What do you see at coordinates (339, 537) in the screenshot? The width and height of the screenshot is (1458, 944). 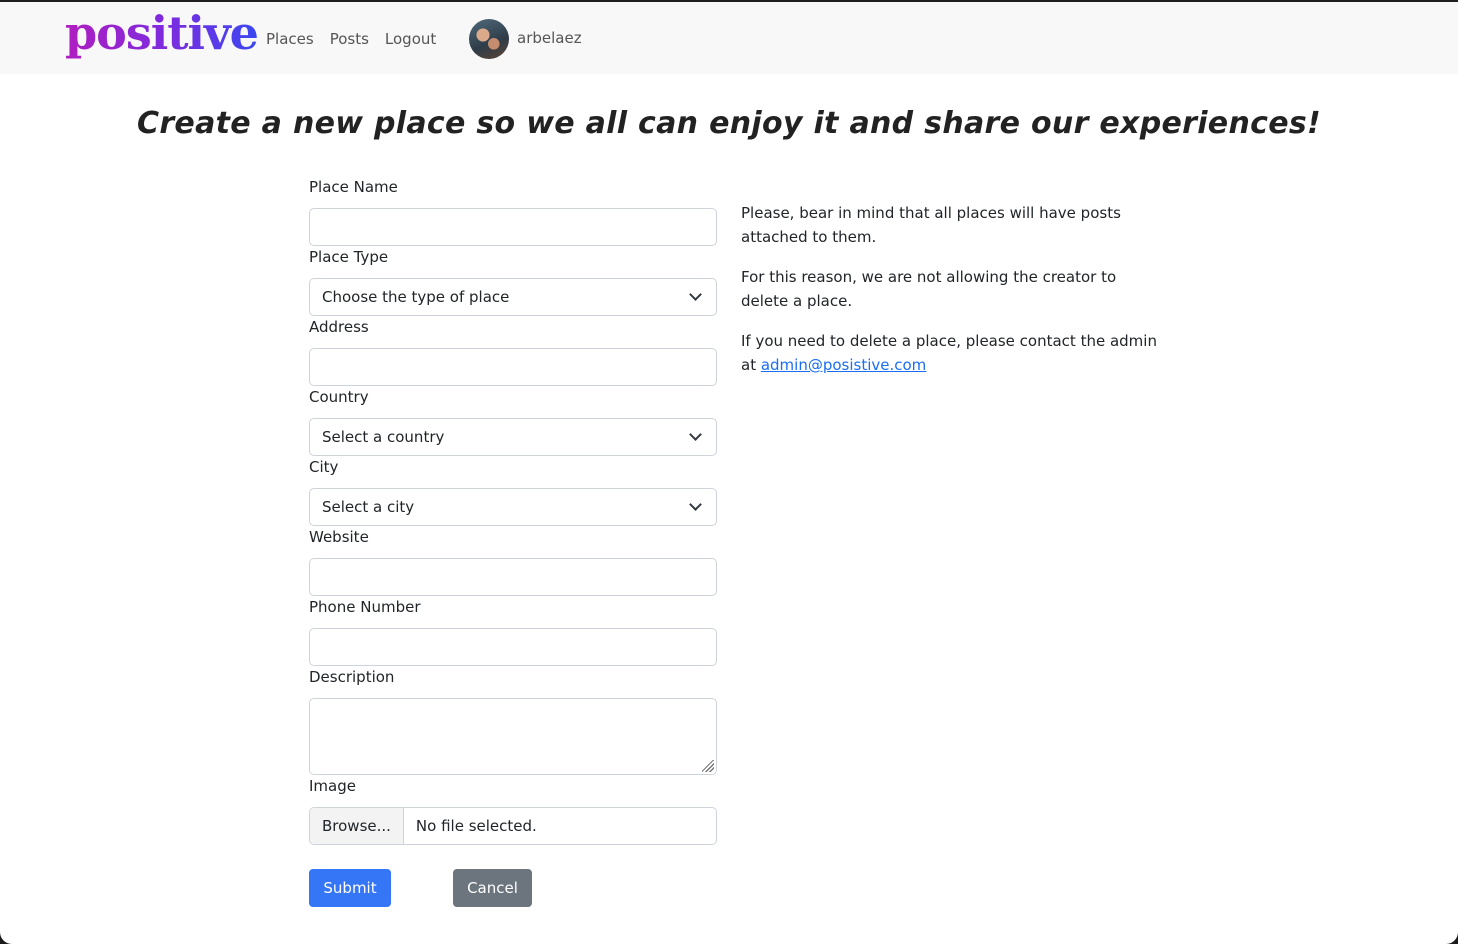 I see `website-label: Website` at bounding box center [339, 537].